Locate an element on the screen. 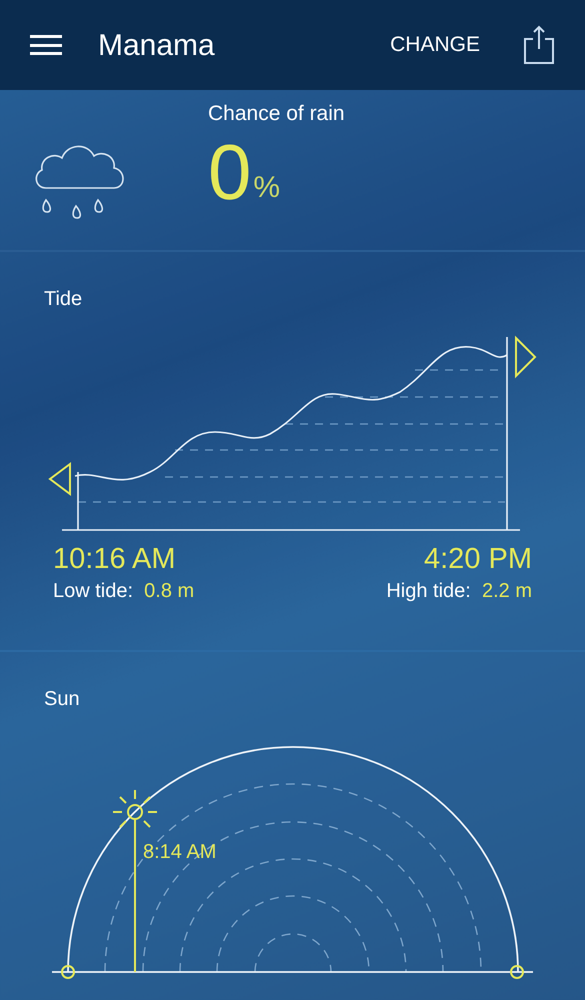 Image resolution: width=585 pixels, height=1000 pixels. rain-value: 0 is located at coordinates (230, 172).